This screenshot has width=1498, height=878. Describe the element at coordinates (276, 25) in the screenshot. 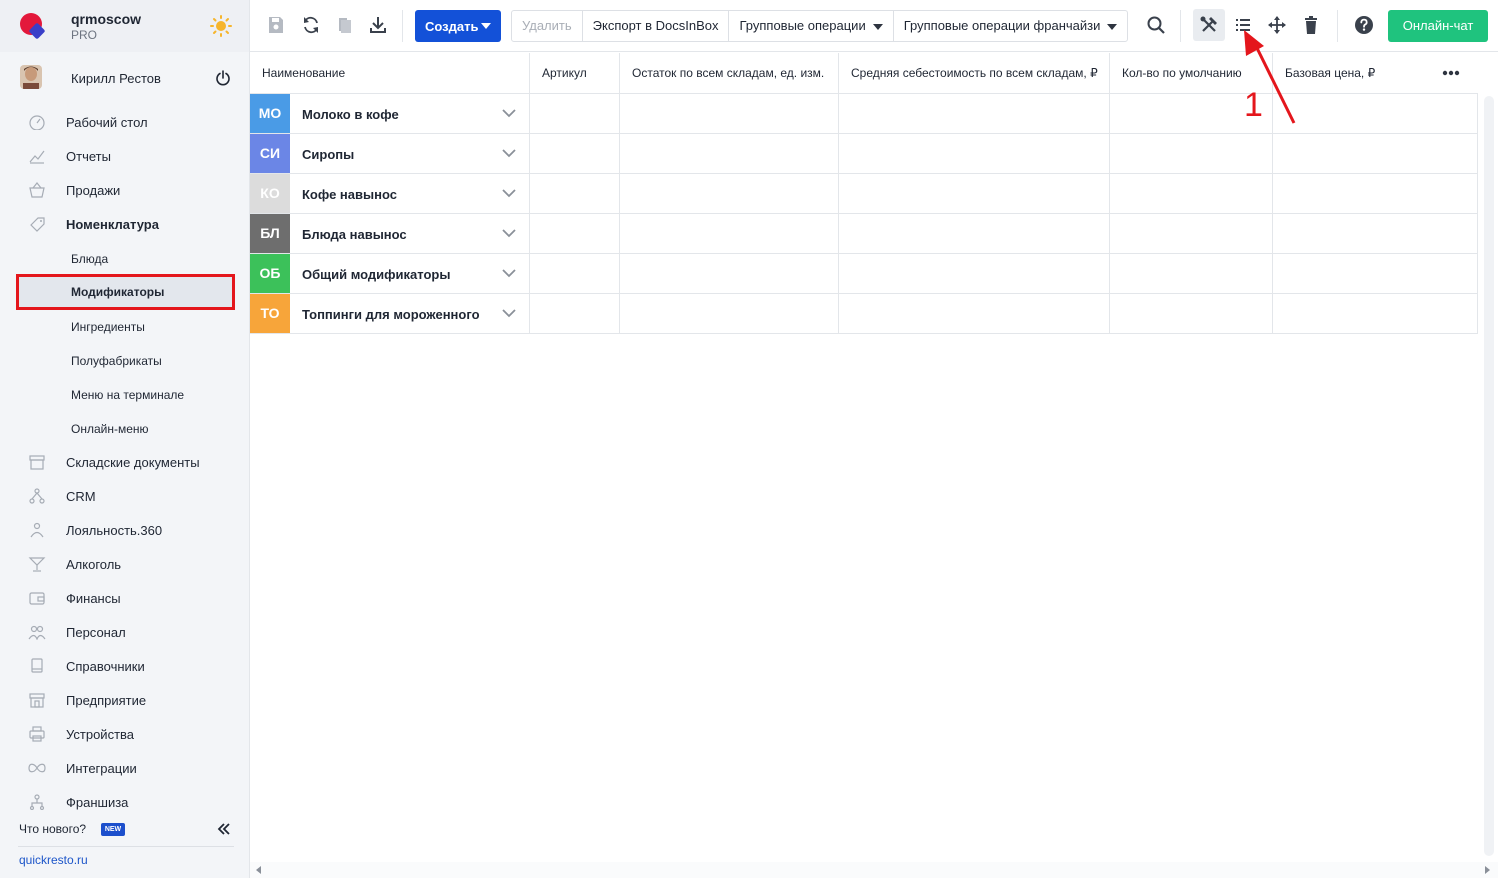

I see `save-icon` at that location.